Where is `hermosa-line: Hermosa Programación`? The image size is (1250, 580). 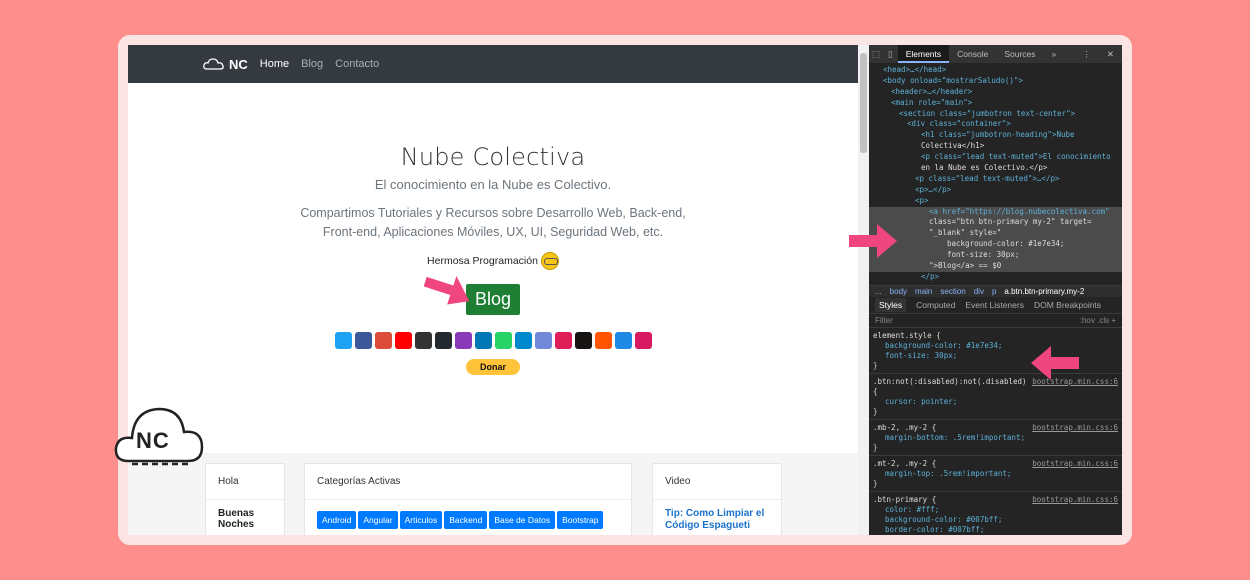 hermosa-line: Hermosa Programación is located at coordinates (493, 261).